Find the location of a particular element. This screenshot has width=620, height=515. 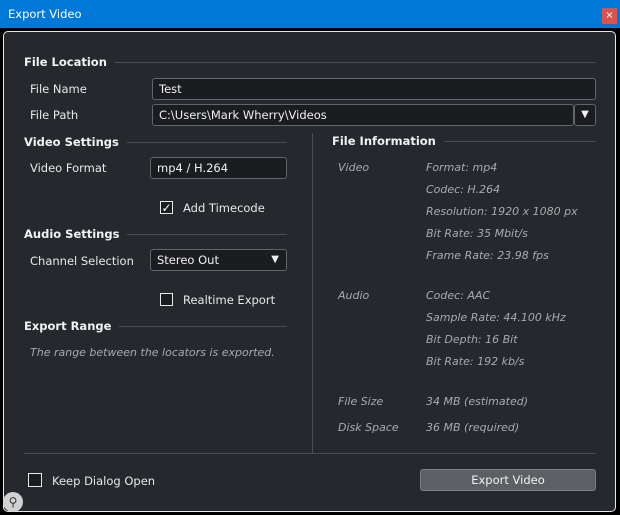

section-heading: Export Range is located at coordinates (68, 326).